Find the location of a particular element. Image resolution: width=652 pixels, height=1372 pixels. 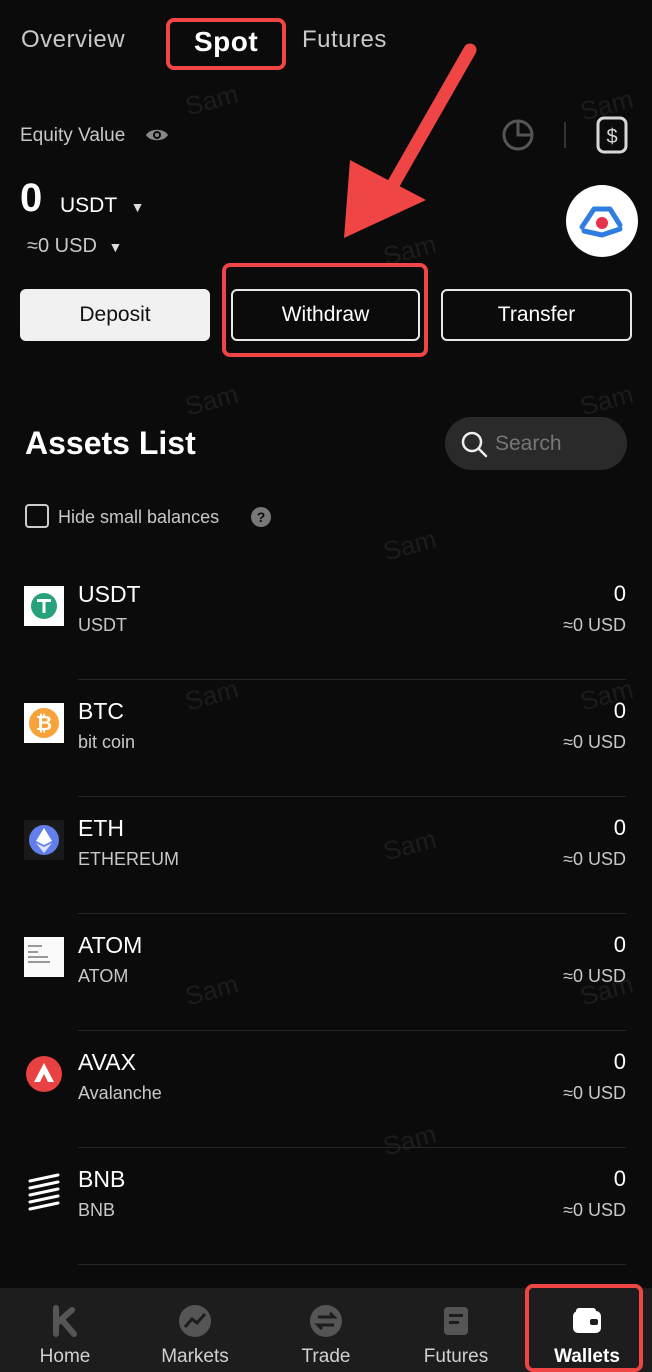

spot-highlight-box is located at coordinates (226, 44).